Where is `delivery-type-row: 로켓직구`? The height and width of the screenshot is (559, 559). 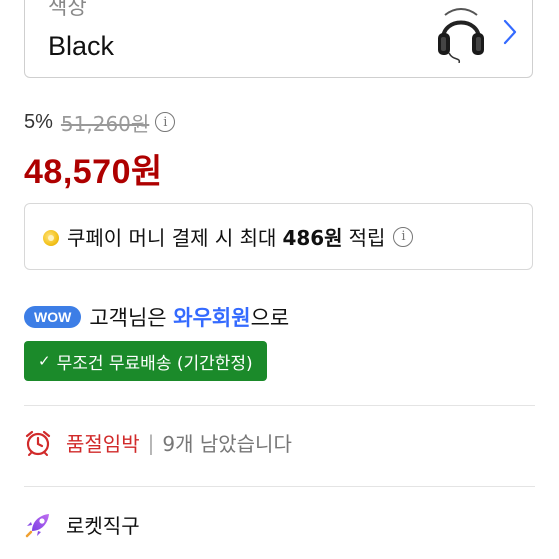
delivery-type-row: 로켓직구 is located at coordinates (82, 524).